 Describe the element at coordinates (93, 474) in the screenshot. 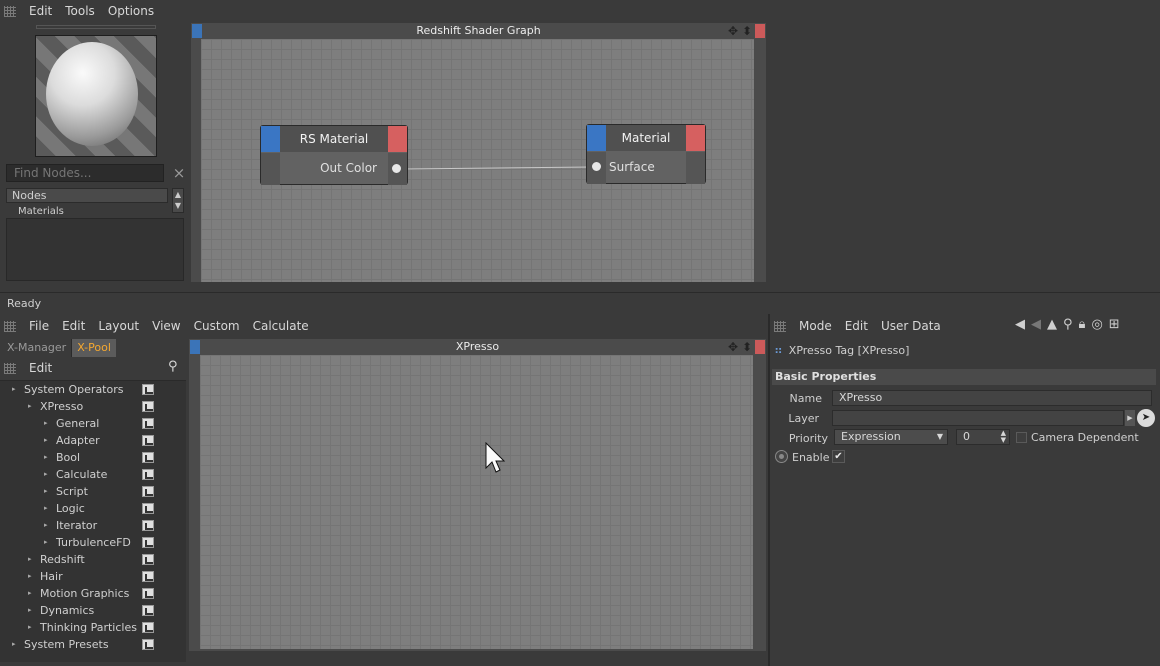

I see `tree-item: ▸ Calculate` at that location.